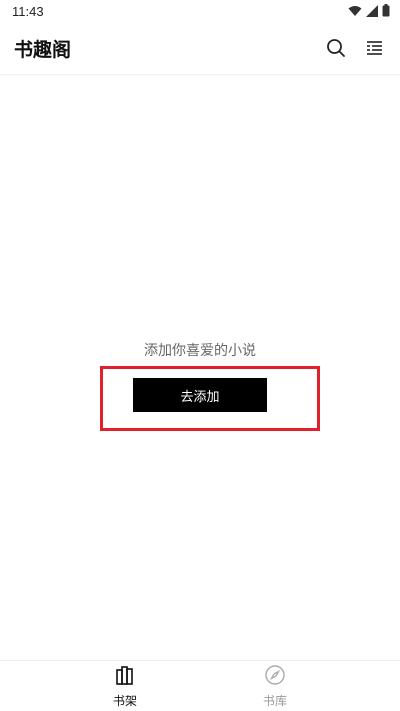 This screenshot has width=400, height=711. I want to click on status-icons, so click(369, 11).